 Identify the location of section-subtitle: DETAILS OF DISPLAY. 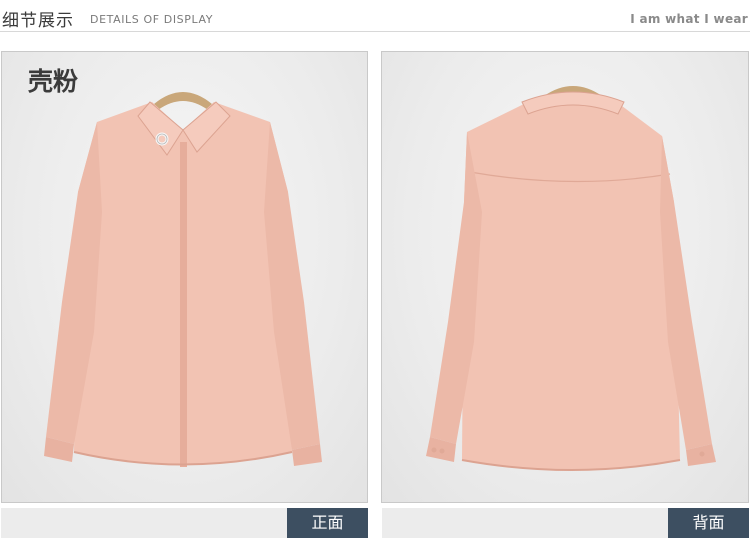
(152, 19).